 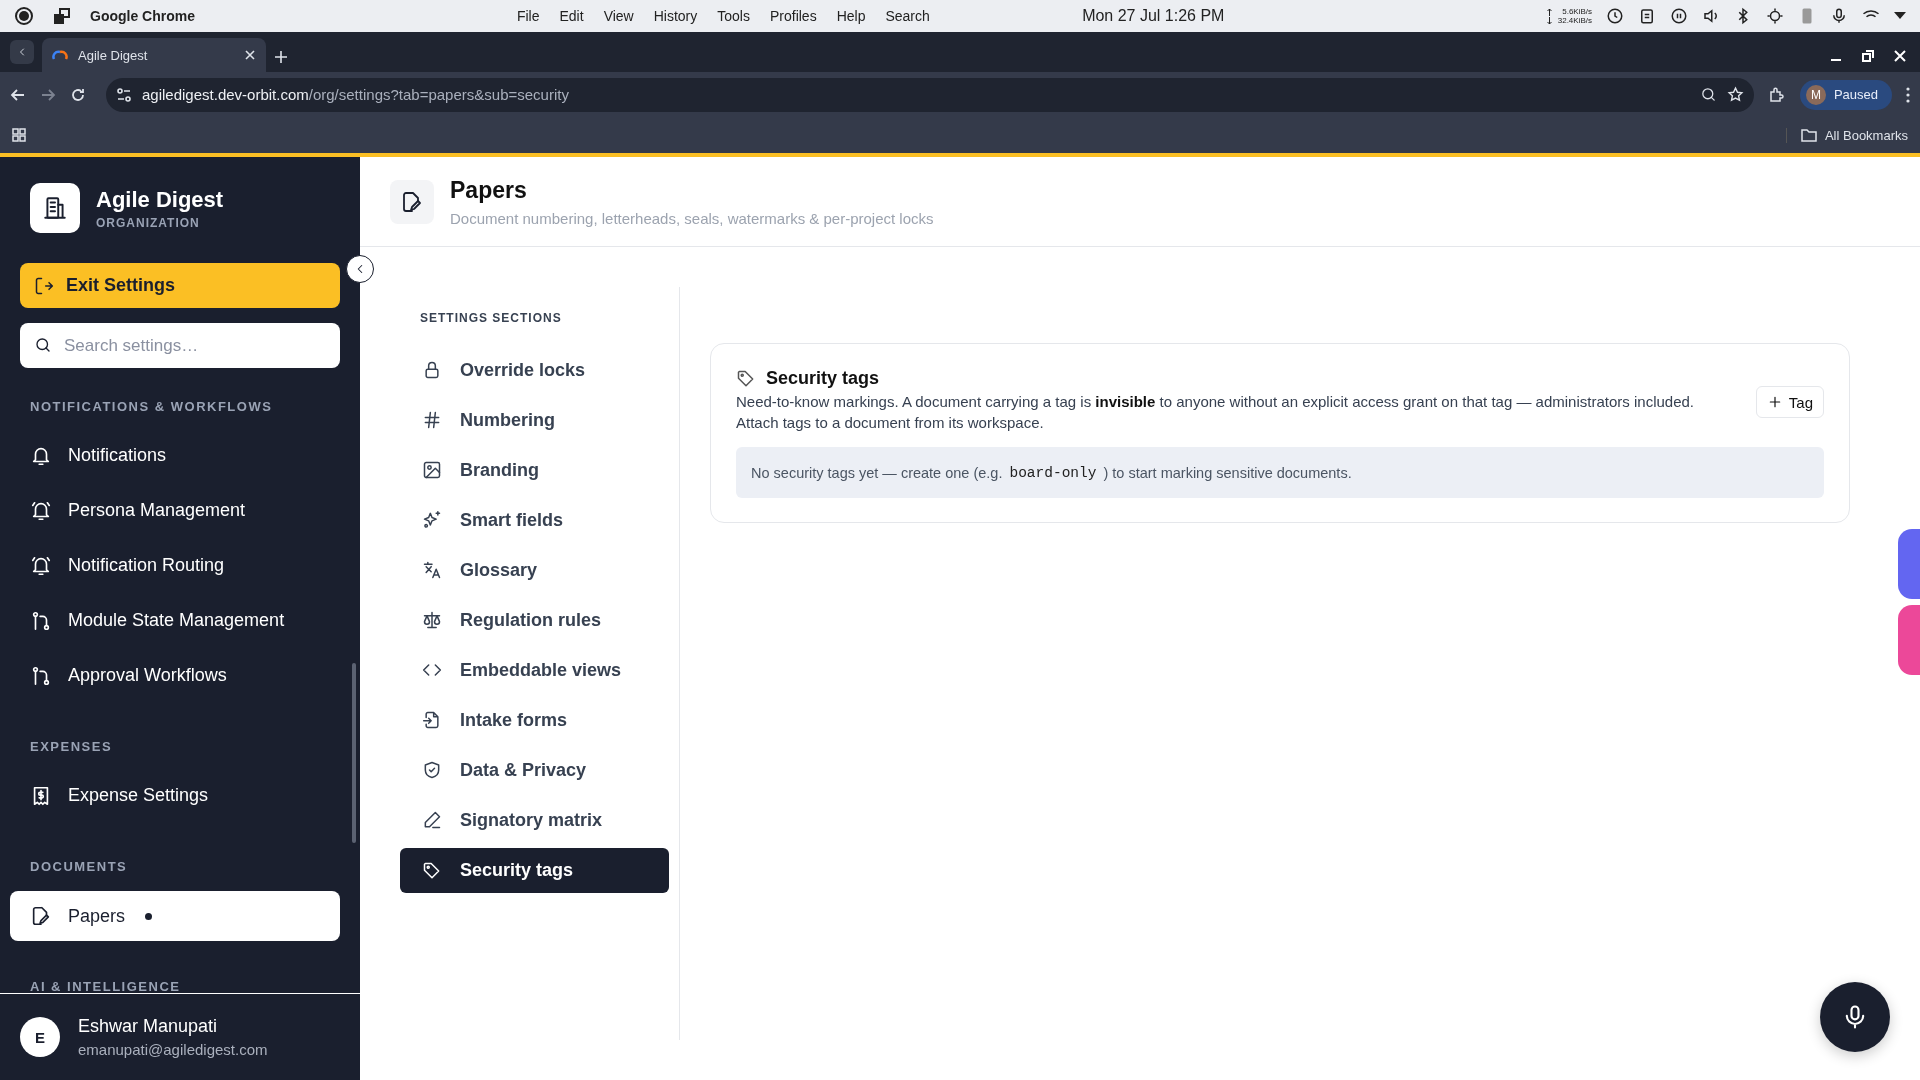 I want to click on reload-icon, so click(x=78, y=94).